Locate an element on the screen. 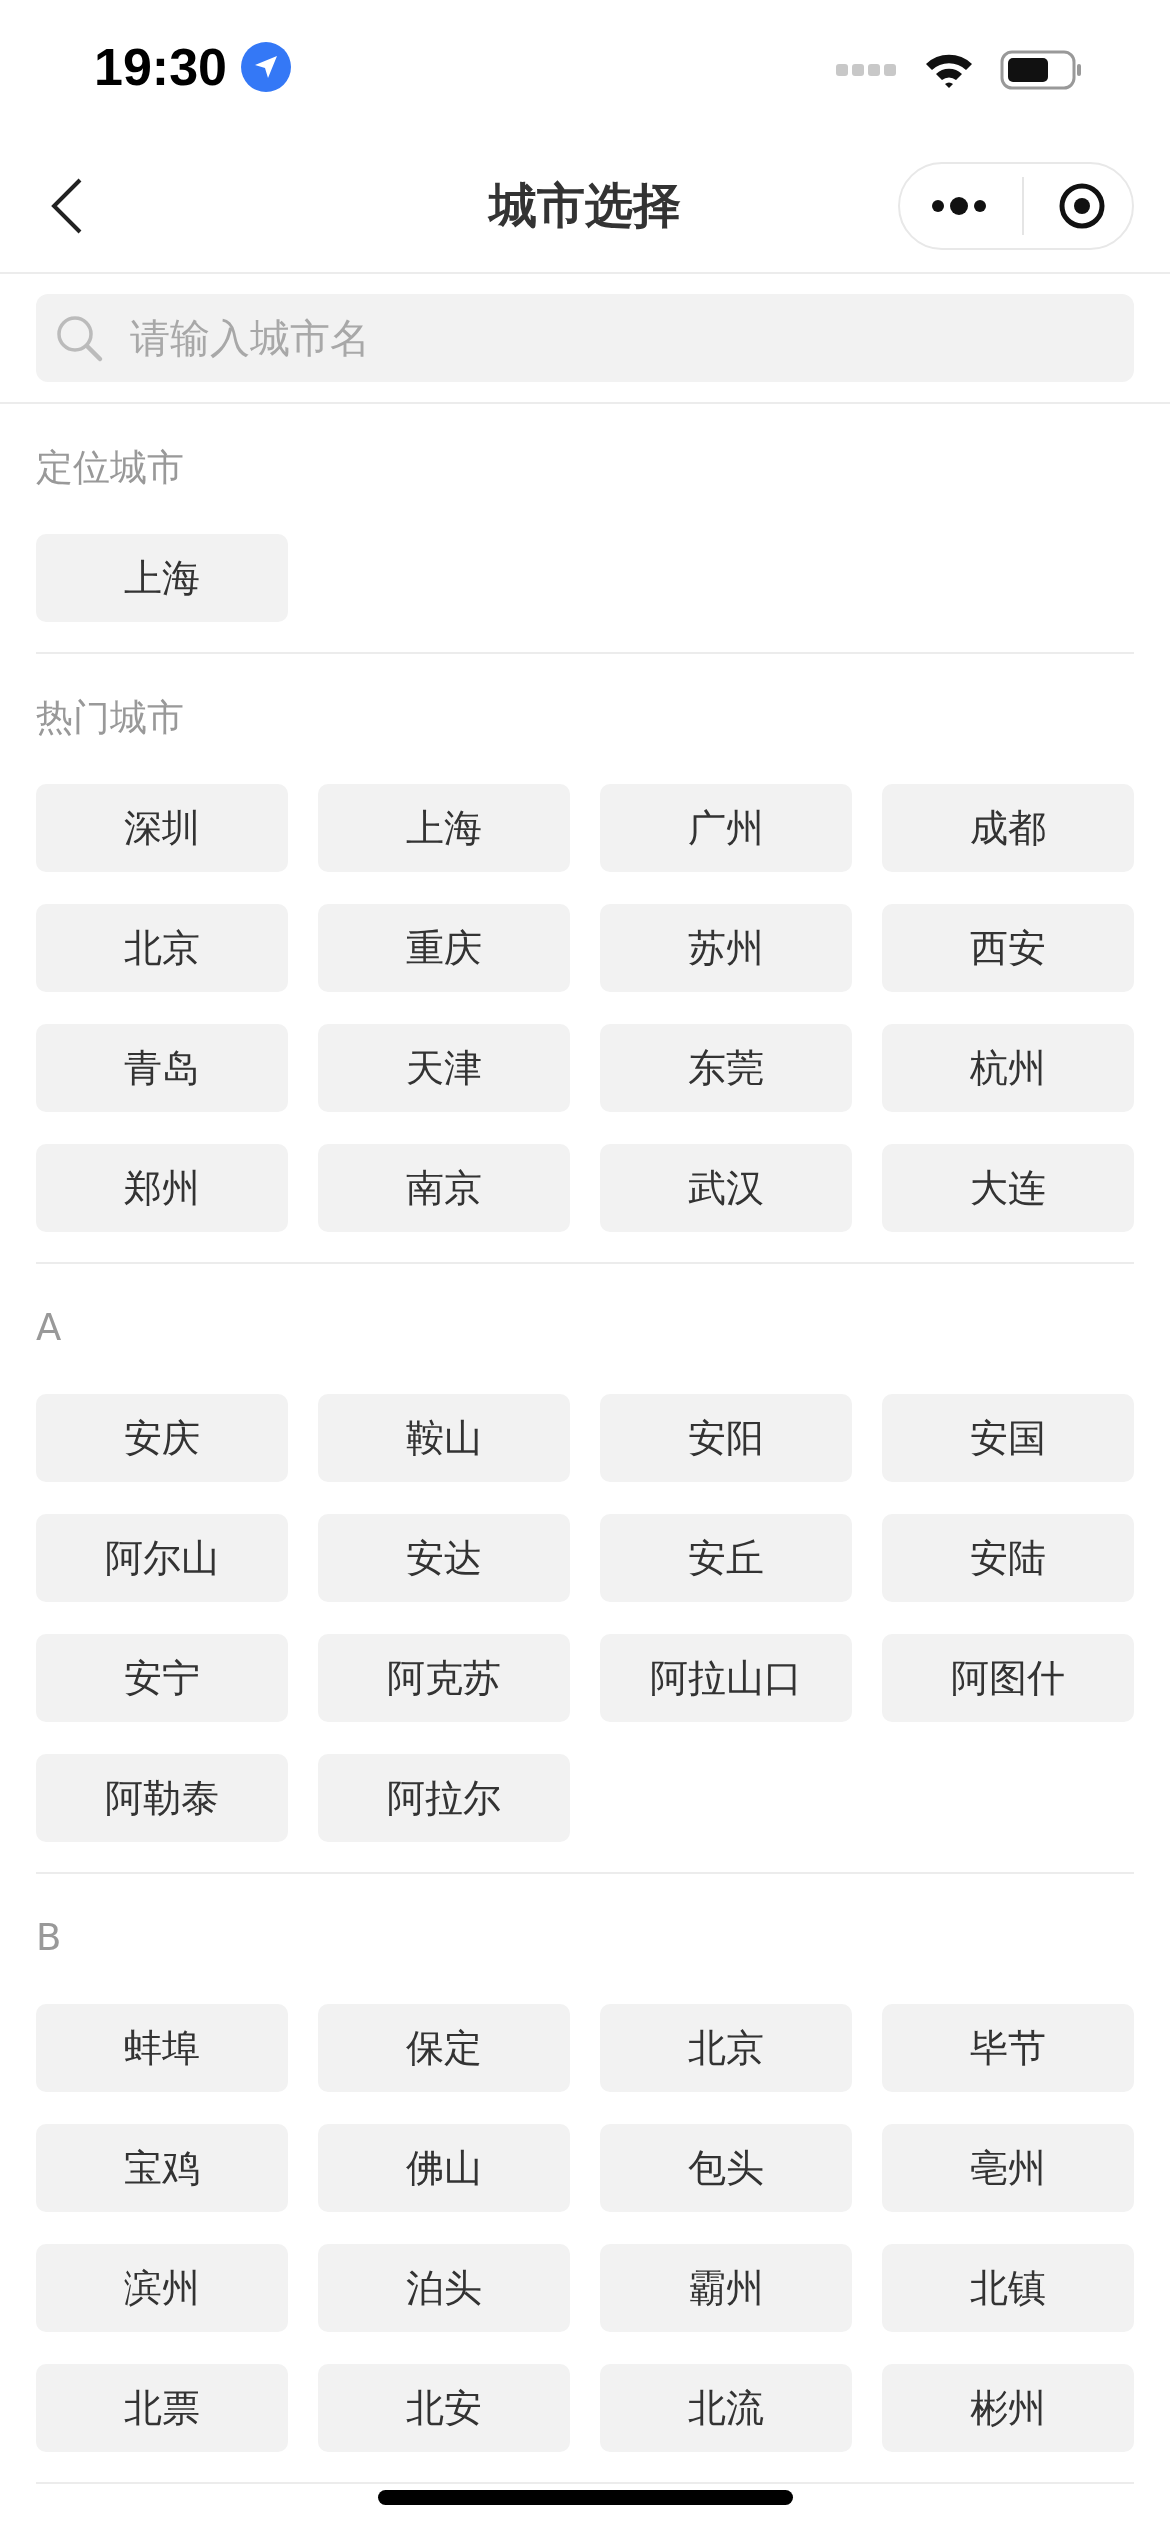 This screenshot has width=1170, height=2532. status-time: 19:30 is located at coordinates (160, 67).